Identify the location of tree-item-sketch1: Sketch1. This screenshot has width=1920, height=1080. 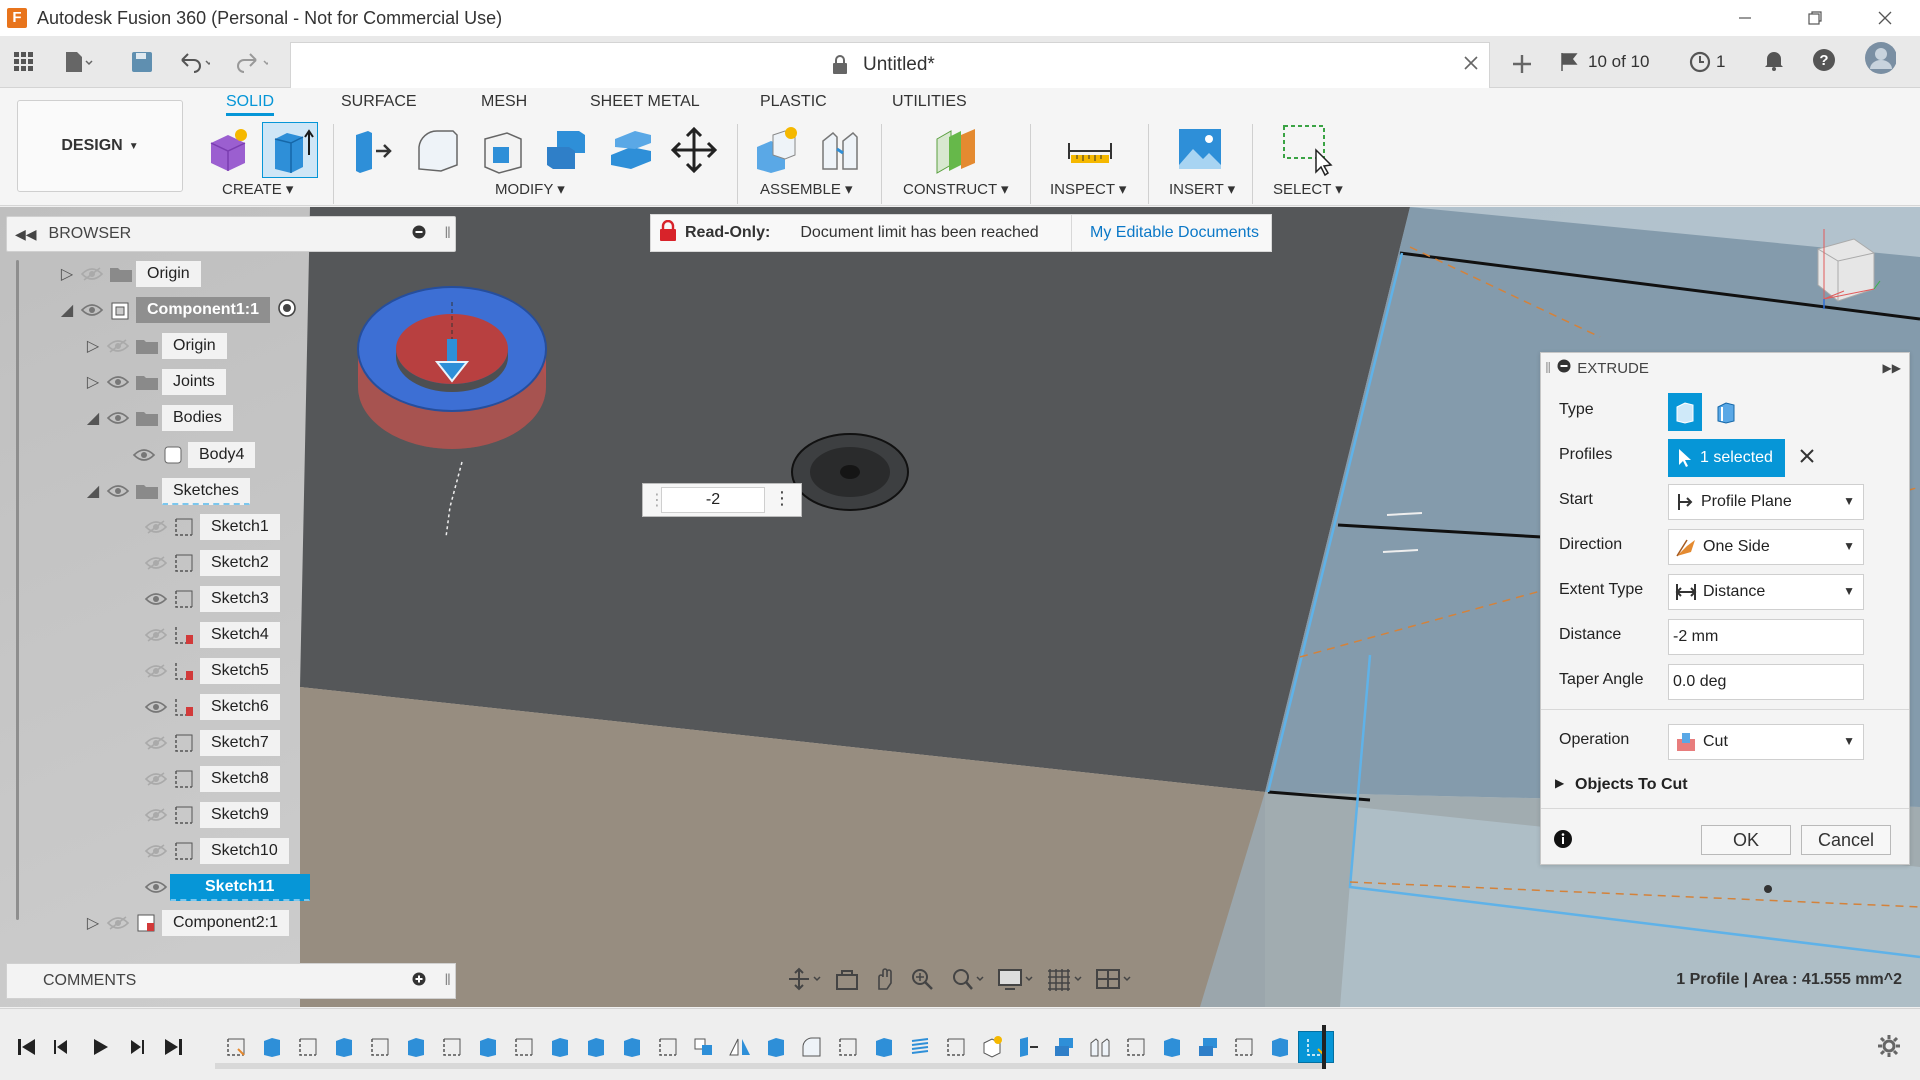
(211, 527).